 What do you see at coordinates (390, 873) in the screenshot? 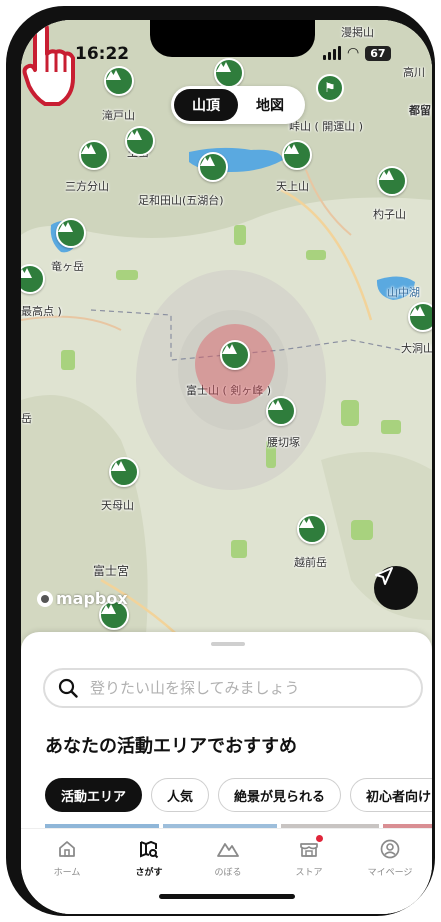
I see `tab-mypage-label: マイページ` at bounding box center [390, 873].